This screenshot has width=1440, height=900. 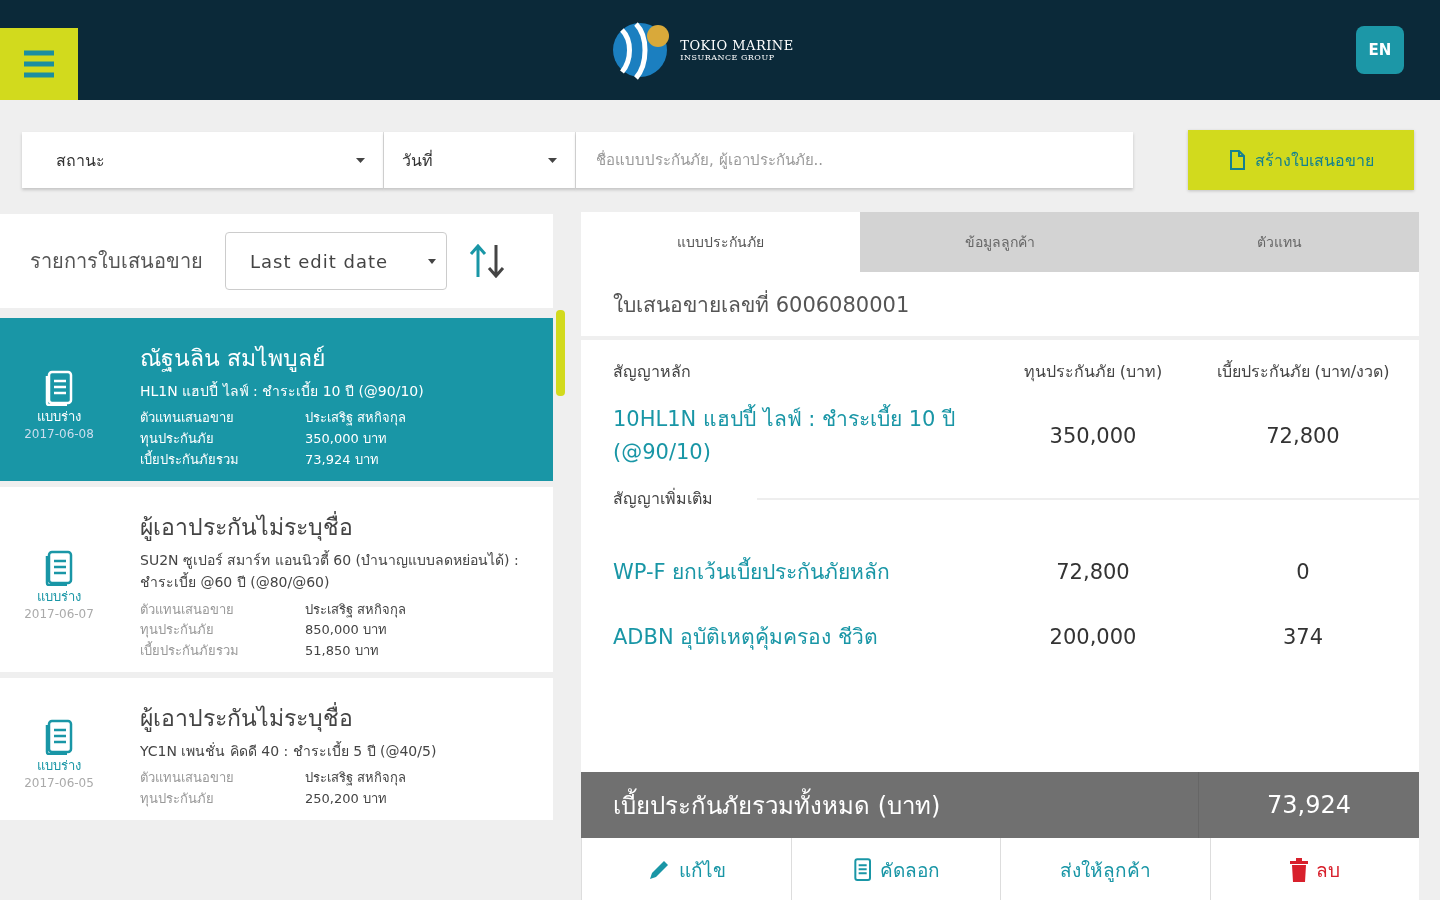 I want to click on language-button: EN, so click(x=1380, y=50).